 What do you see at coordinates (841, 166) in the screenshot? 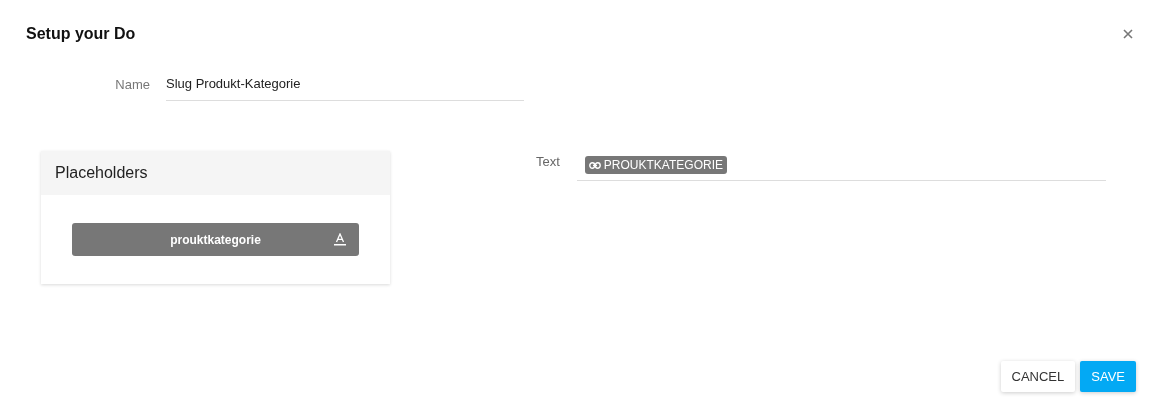
I see `text-field: PROUKTKATEGORIE` at bounding box center [841, 166].